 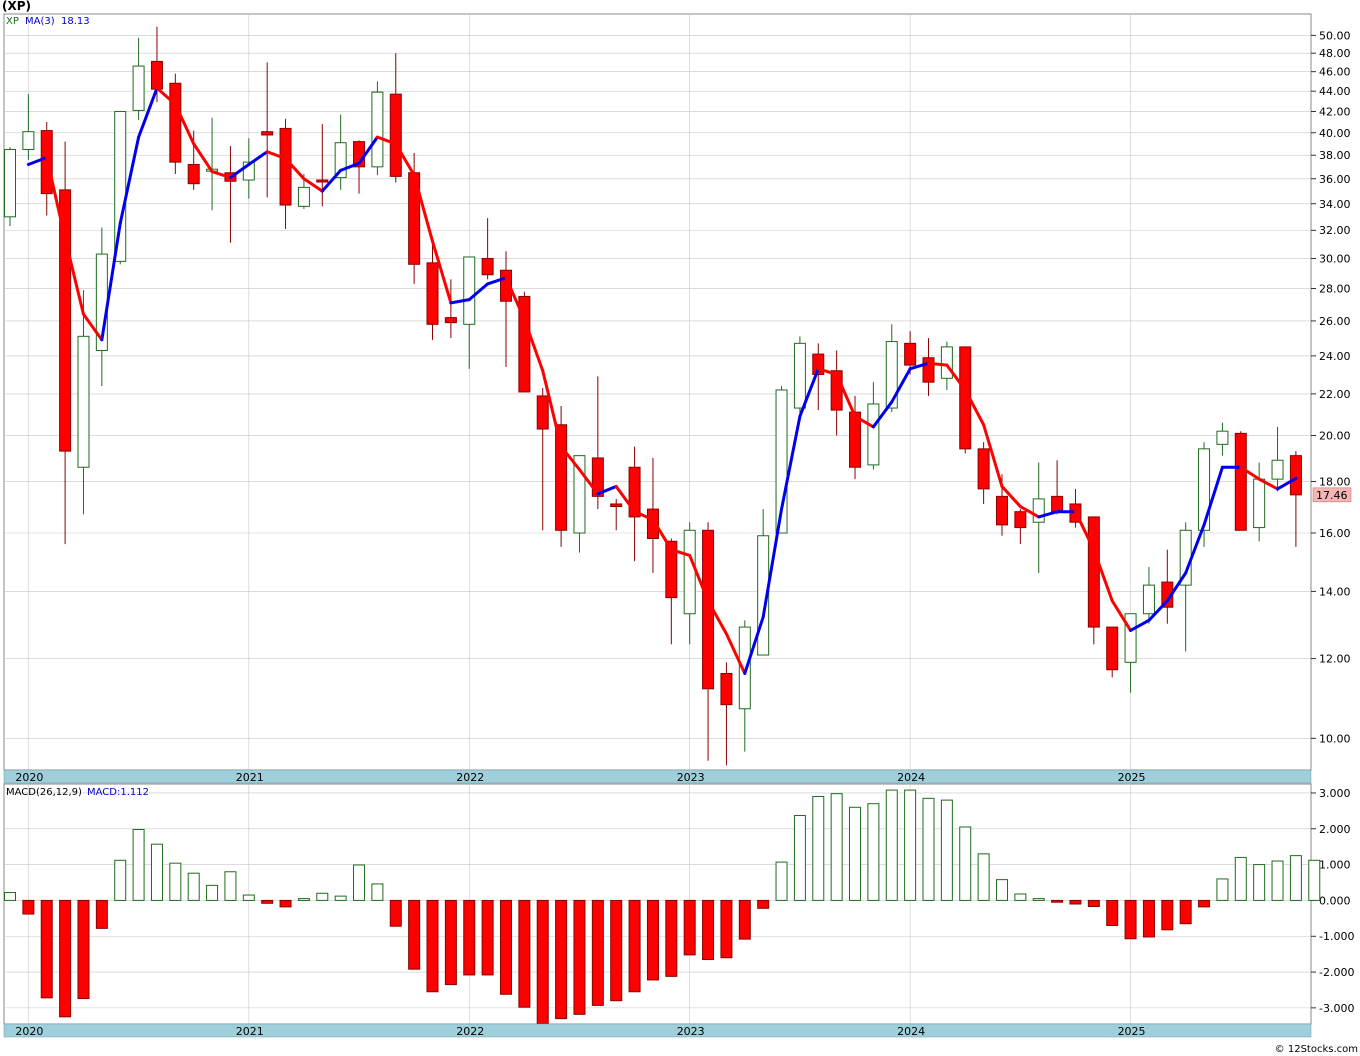 I want to click on macd-label: MACD(26,12,9), so click(x=44, y=792).